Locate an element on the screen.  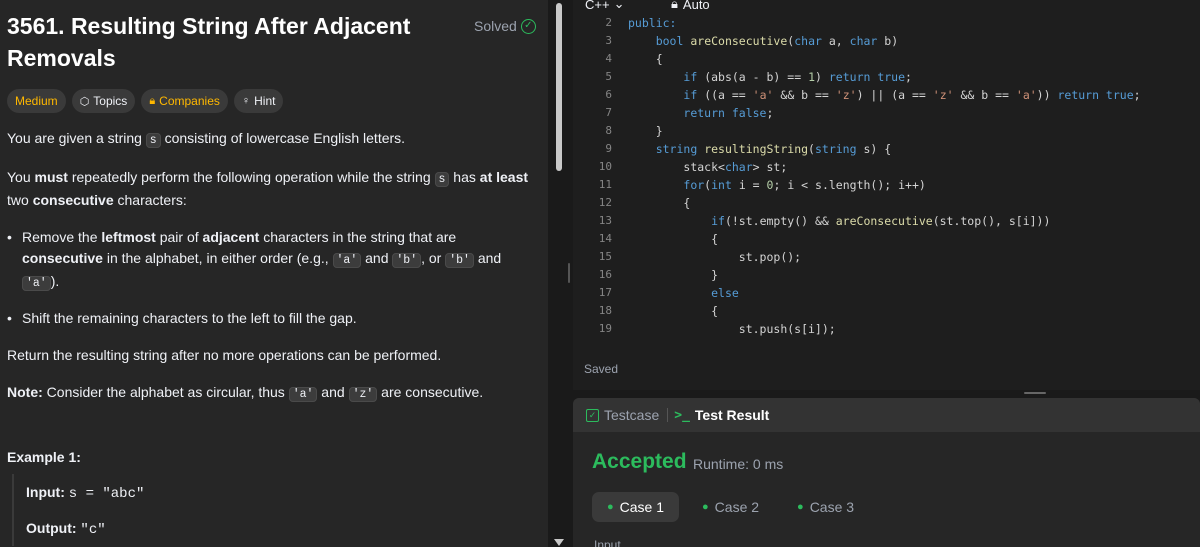
resize-grip-icon is located at coordinates (1035, 393).